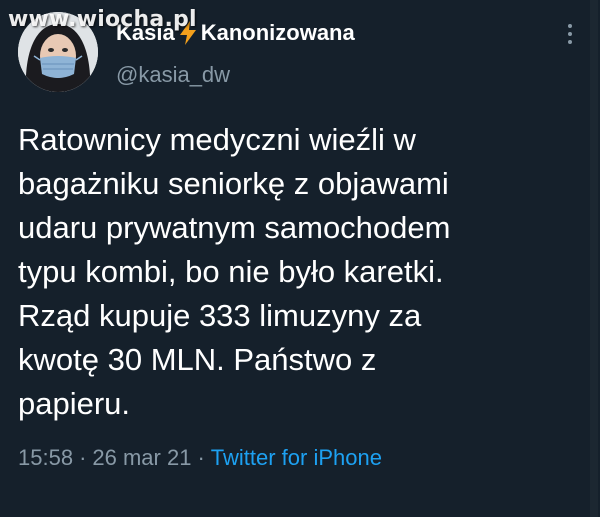 Image resolution: width=600 pixels, height=517 pixels. What do you see at coordinates (173, 75) in the screenshot?
I see `author-handle: @kasia_dw` at bounding box center [173, 75].